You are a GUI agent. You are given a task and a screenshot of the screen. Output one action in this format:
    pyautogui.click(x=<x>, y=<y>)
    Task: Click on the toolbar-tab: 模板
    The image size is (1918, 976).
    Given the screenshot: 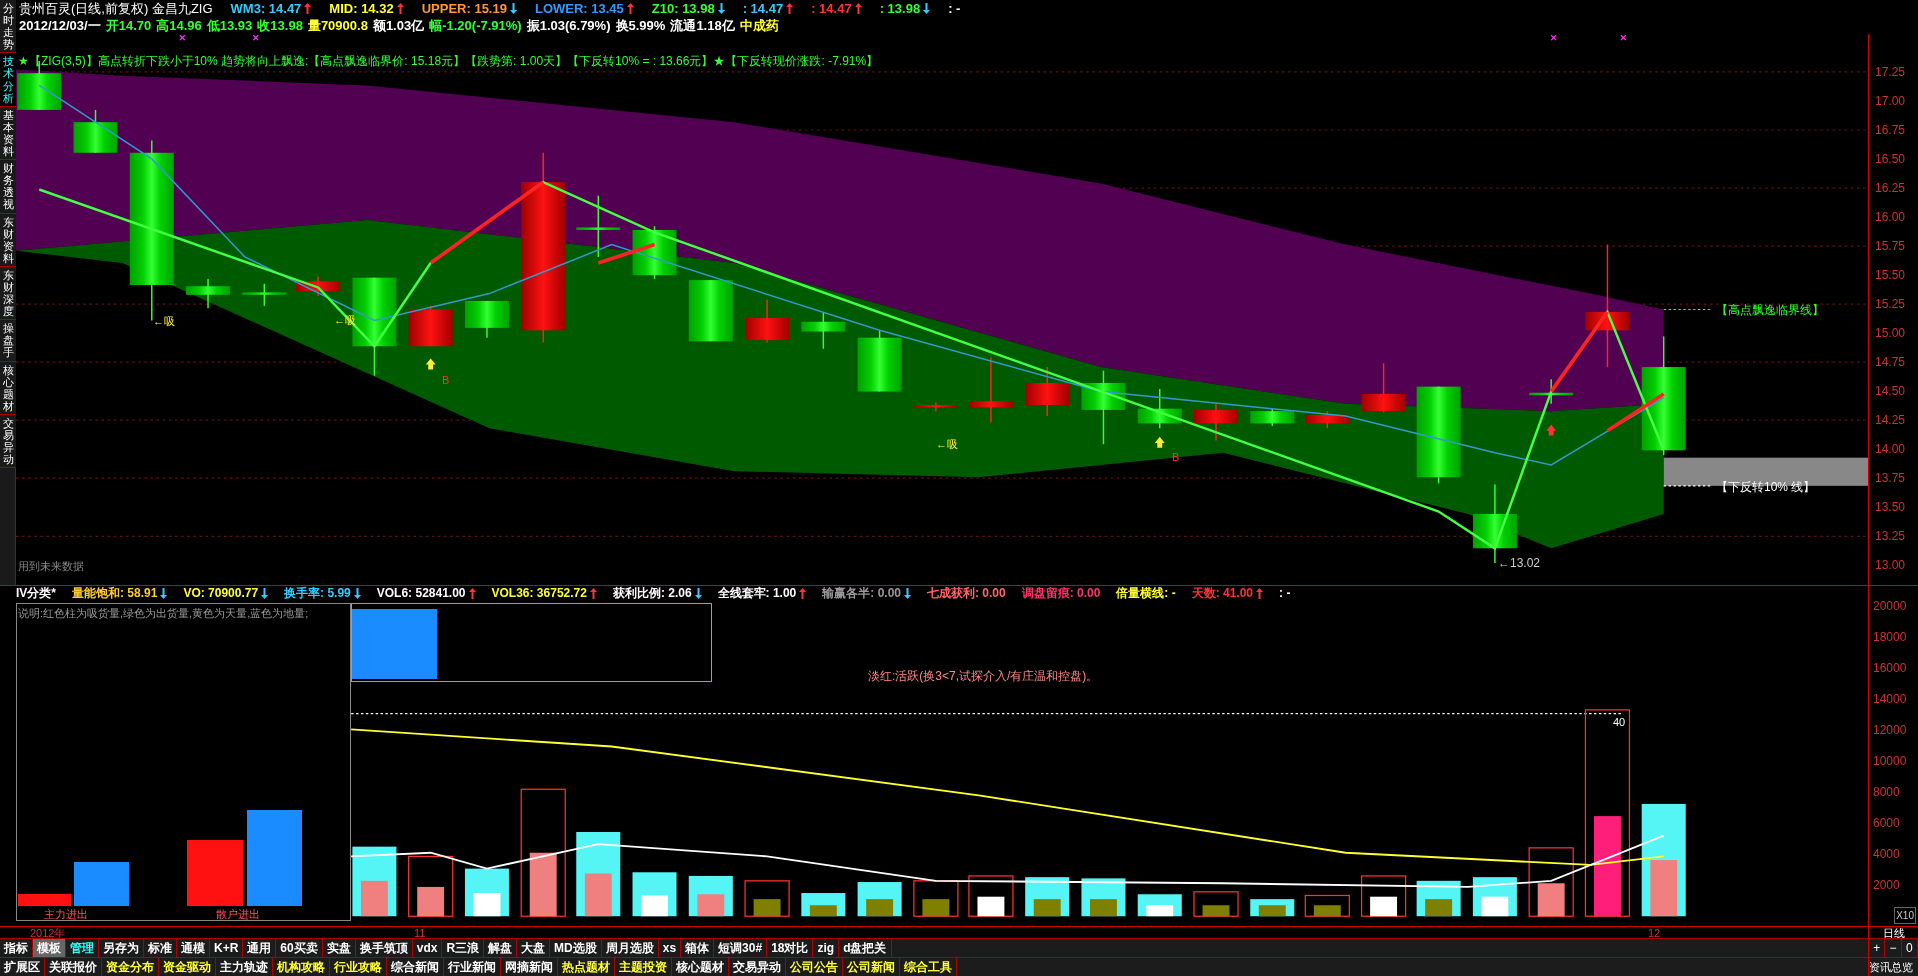 What is the action you would take?
    pyautogui.click(x=49, y=948)
    